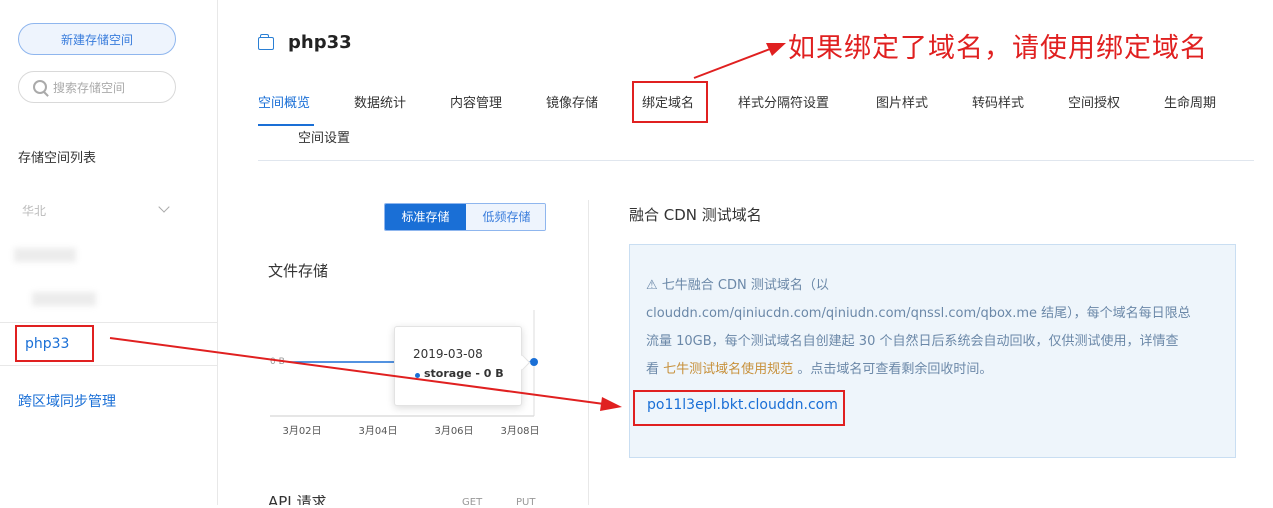 This screenshot has height=508, width=1273. Describe the element at coordinates (448, 354) in the screenshot. I see `tooltip-date: 2019-03-08` at that location.